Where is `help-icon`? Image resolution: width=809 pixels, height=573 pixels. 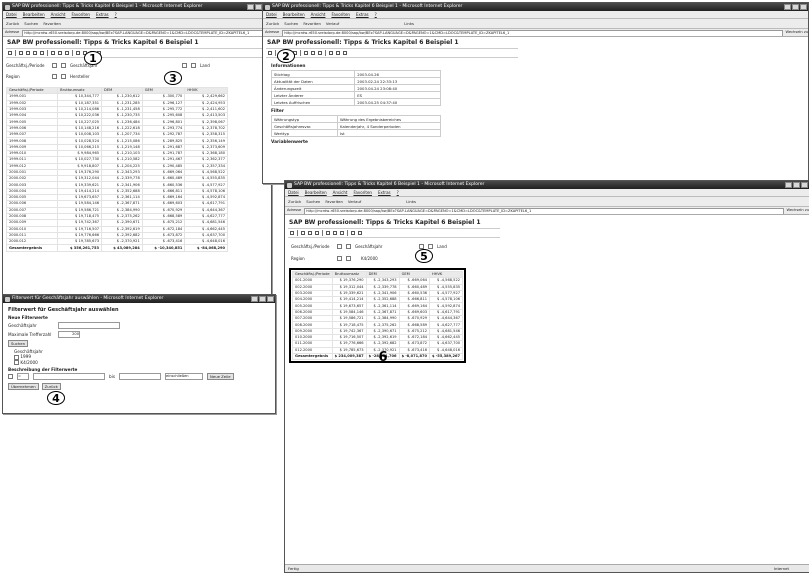
help-icon is located at coordinates (345, 53).